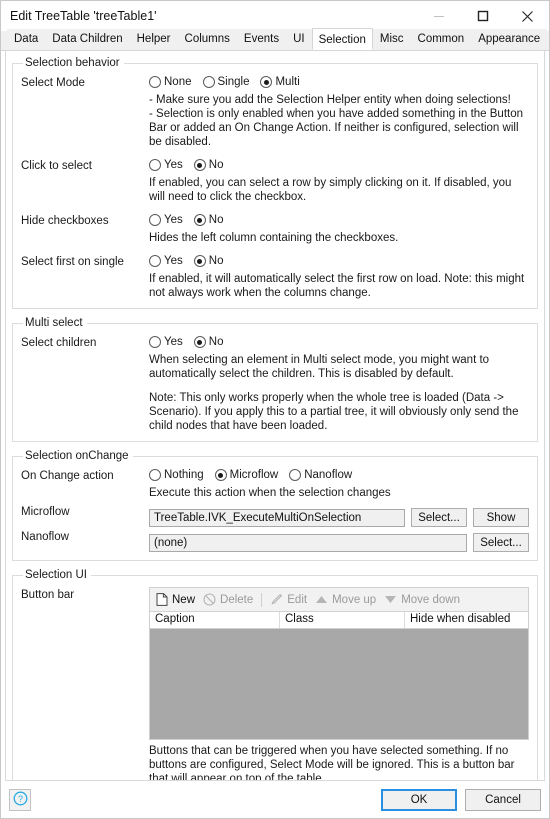  Describe the element at coordinates (439, 16) in the screenshot. I see `minimize-button` at that location.